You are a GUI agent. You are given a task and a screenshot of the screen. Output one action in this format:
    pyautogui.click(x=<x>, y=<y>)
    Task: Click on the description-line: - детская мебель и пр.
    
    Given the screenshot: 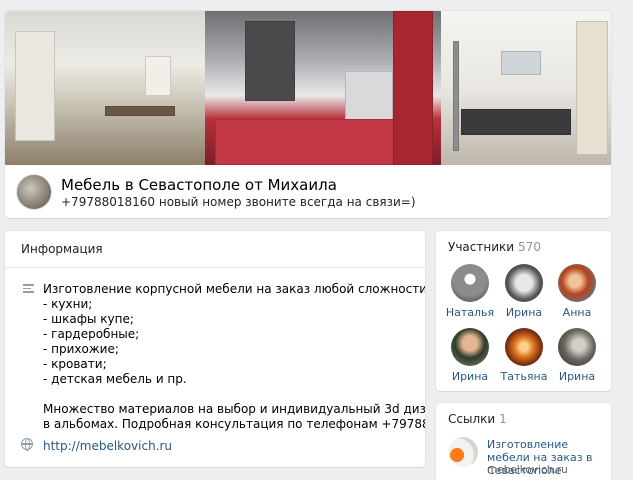 What is the action you would take?
    pyautogui.click(x=115, y=379)
    